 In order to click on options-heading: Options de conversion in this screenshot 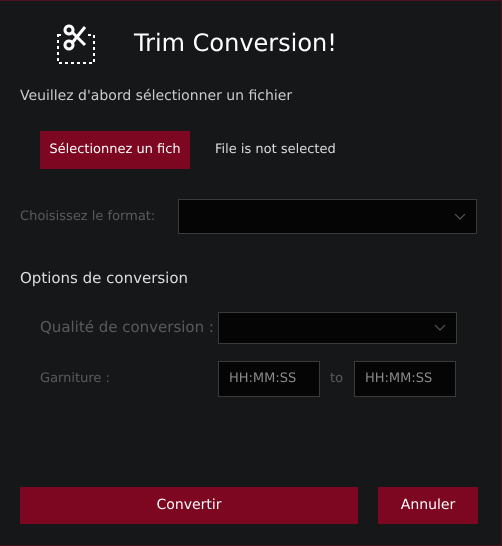, I will do `click(105, 278)`.